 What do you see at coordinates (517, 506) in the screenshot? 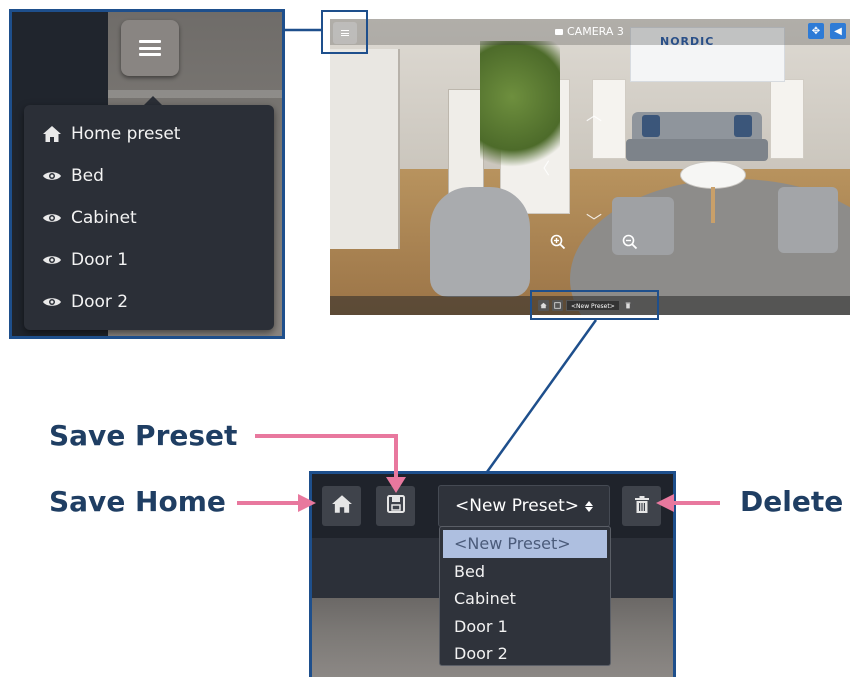
I see `preset-select-value: <New Preset>` at bounding box center [517, 506].